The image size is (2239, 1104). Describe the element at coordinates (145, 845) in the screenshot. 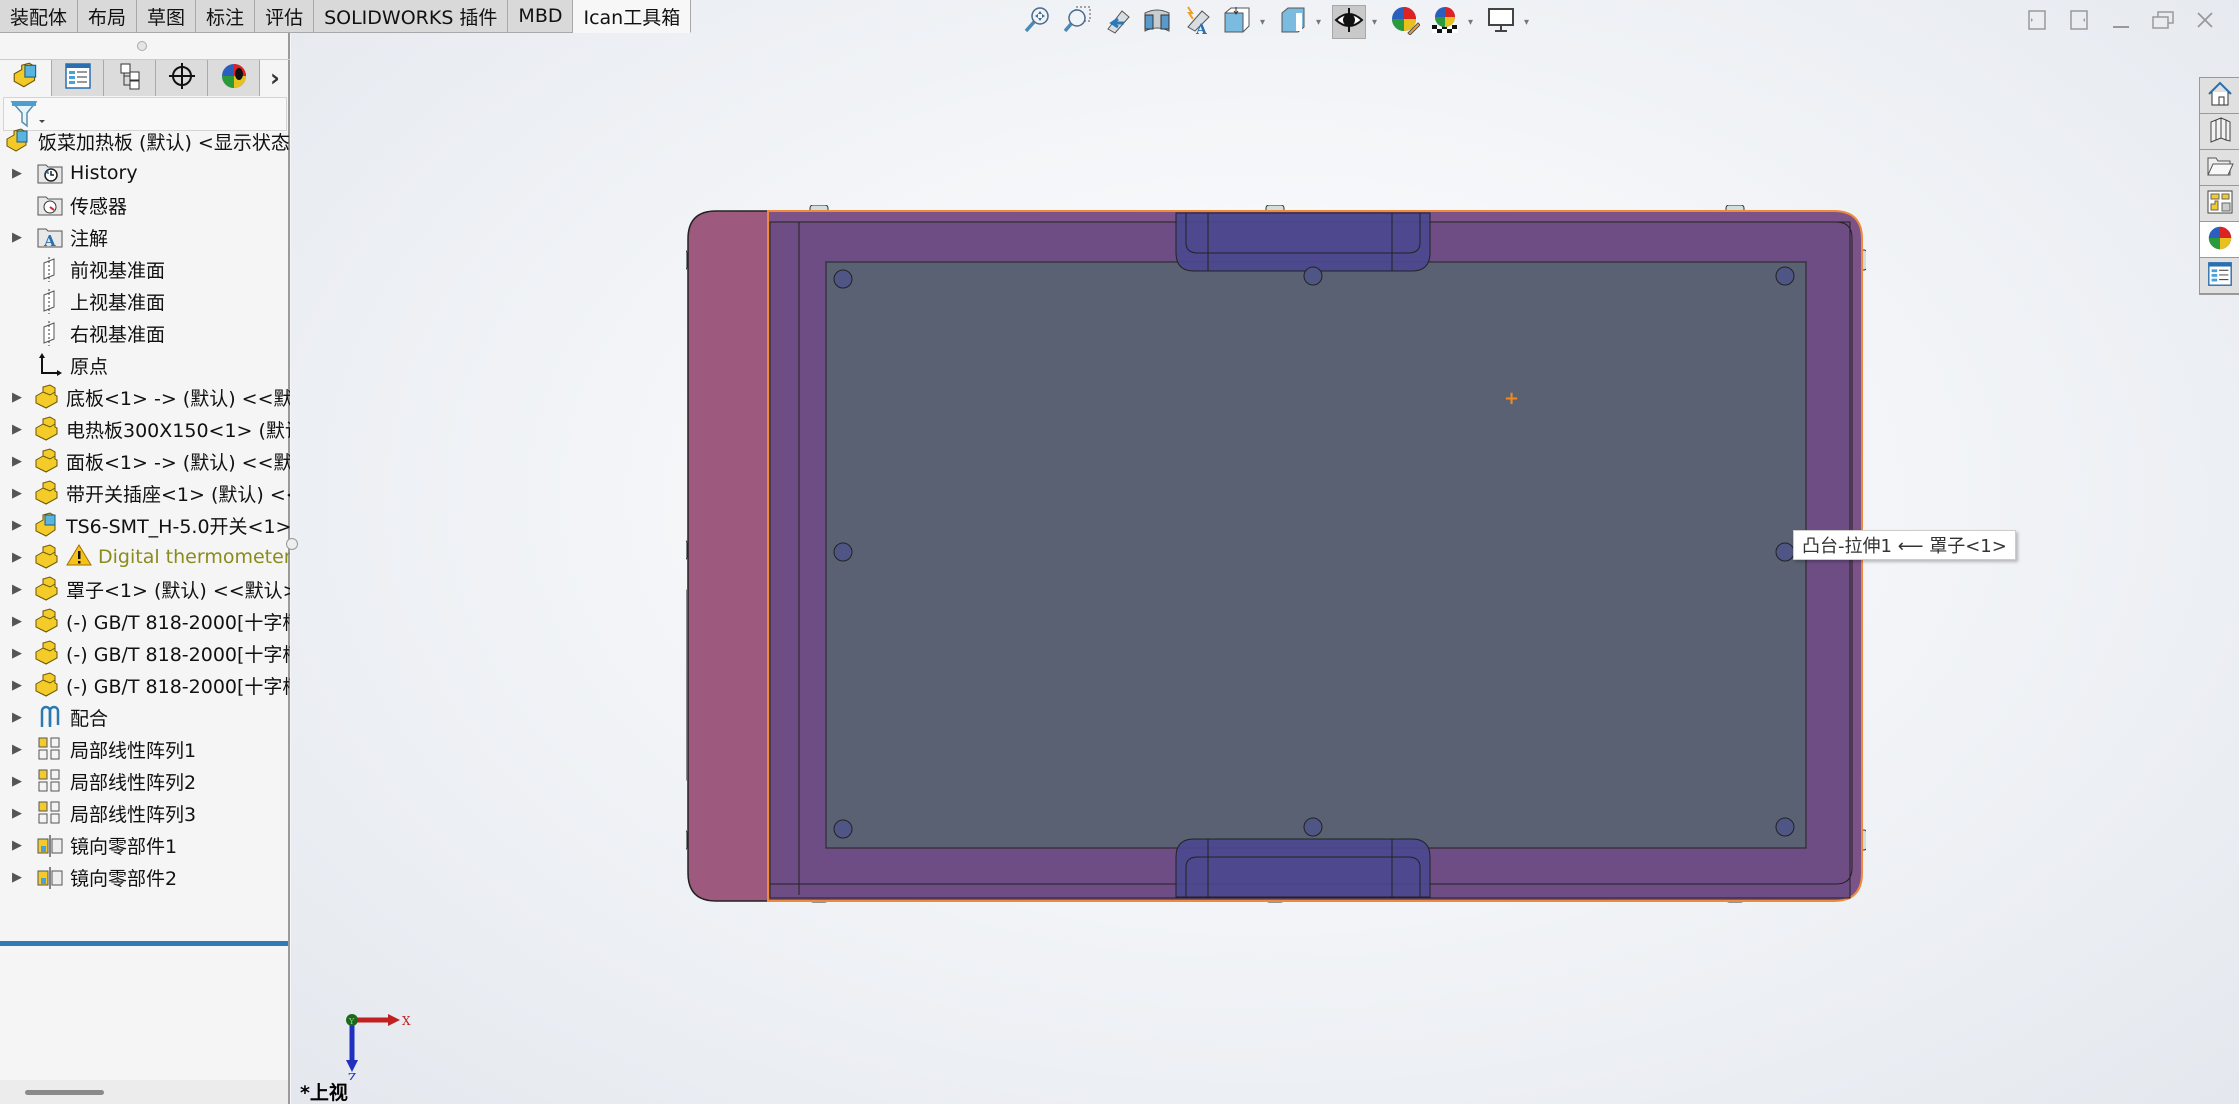

I see `tree-item: ▶ 镜向零部件1` at that location.